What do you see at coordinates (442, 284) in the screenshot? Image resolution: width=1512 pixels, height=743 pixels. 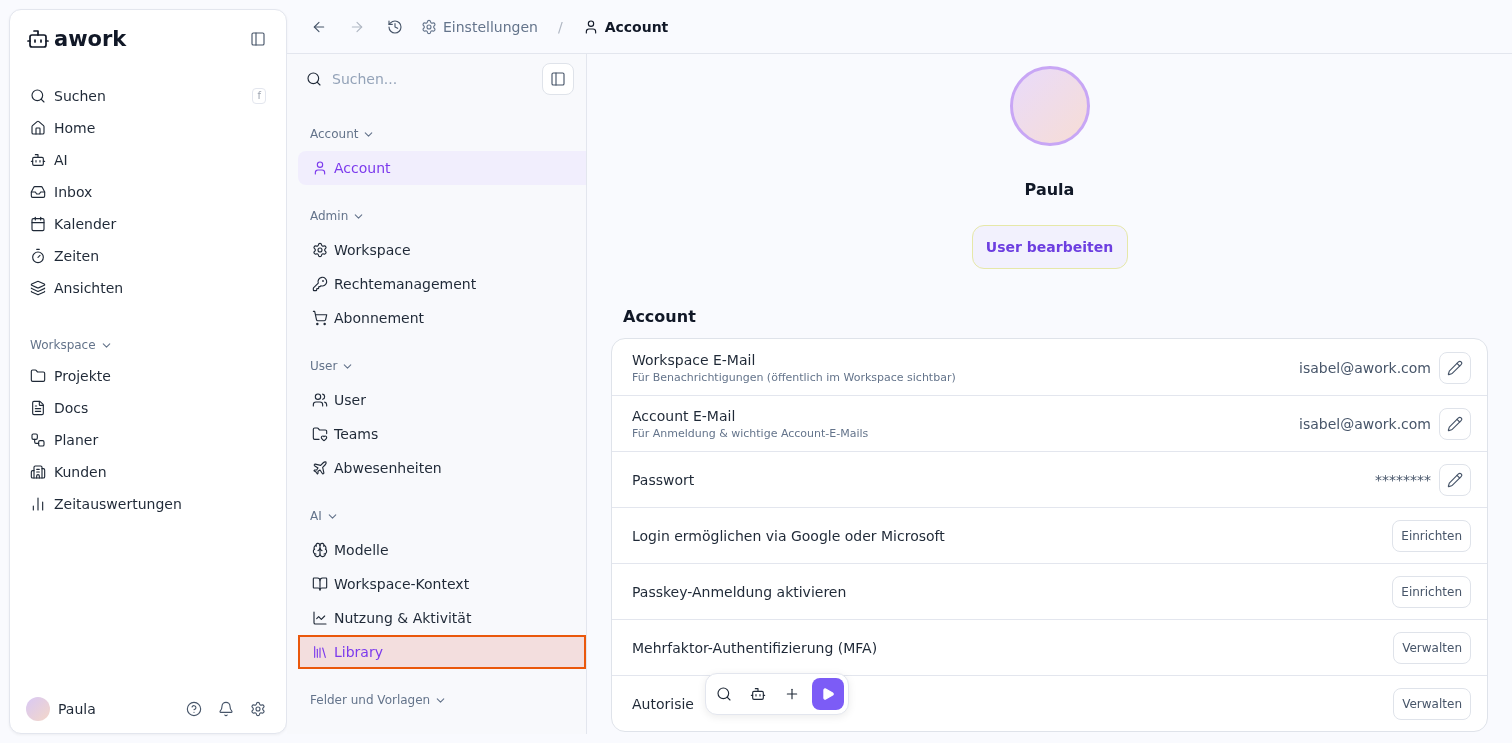 I see `settings-nav-item: Rechtemanagement` at bounding box center [442, 284].